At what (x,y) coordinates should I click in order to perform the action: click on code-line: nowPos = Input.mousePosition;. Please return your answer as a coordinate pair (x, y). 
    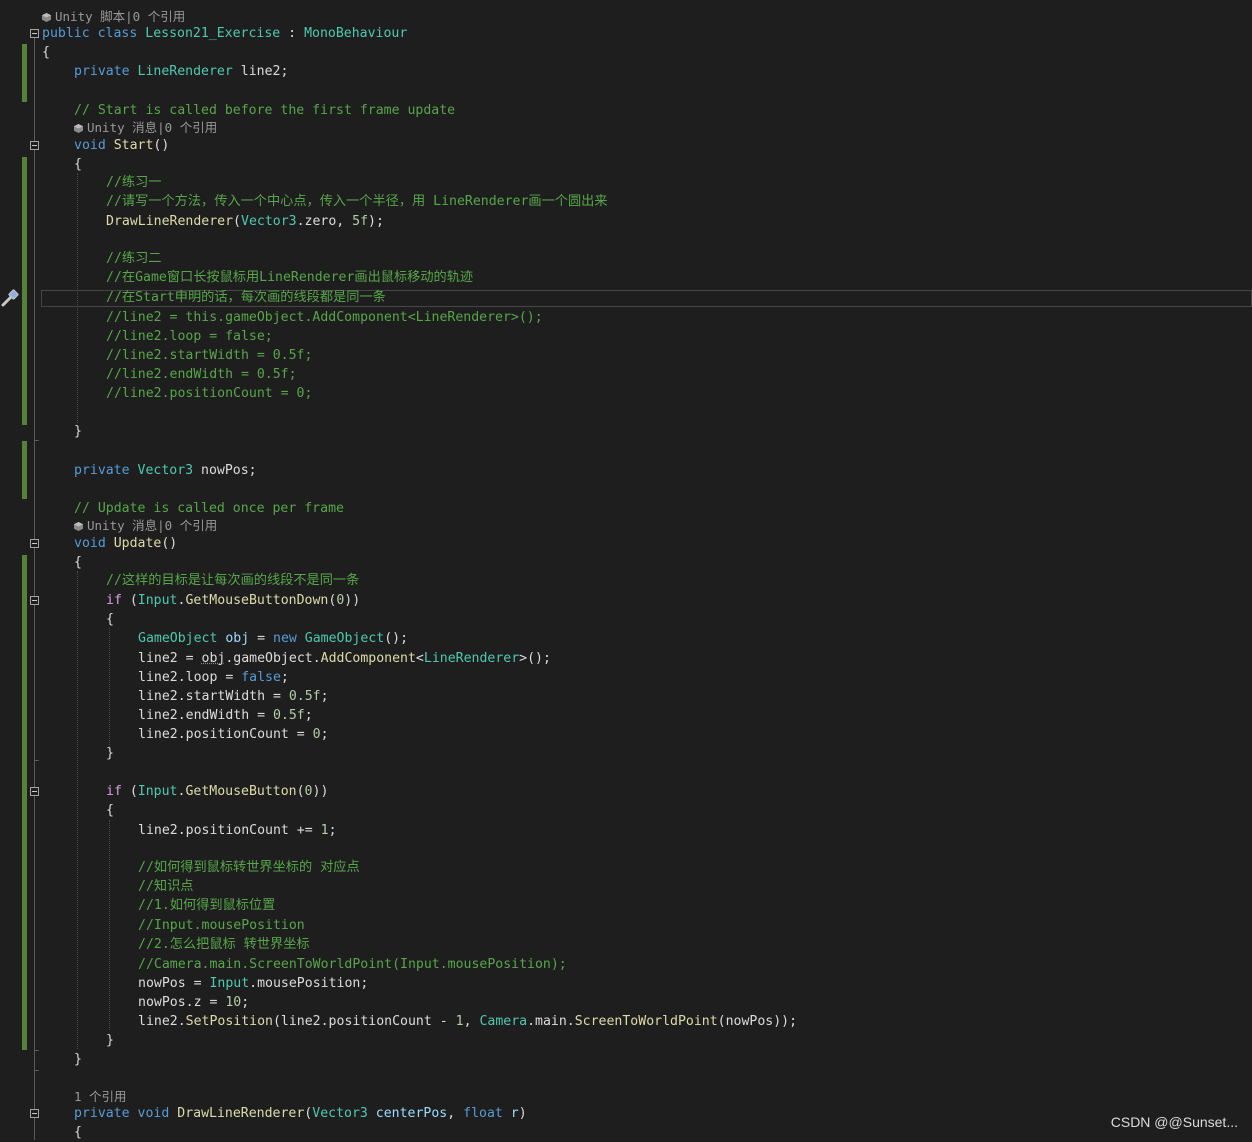
    Looking at the image, I should click on (253, 983).